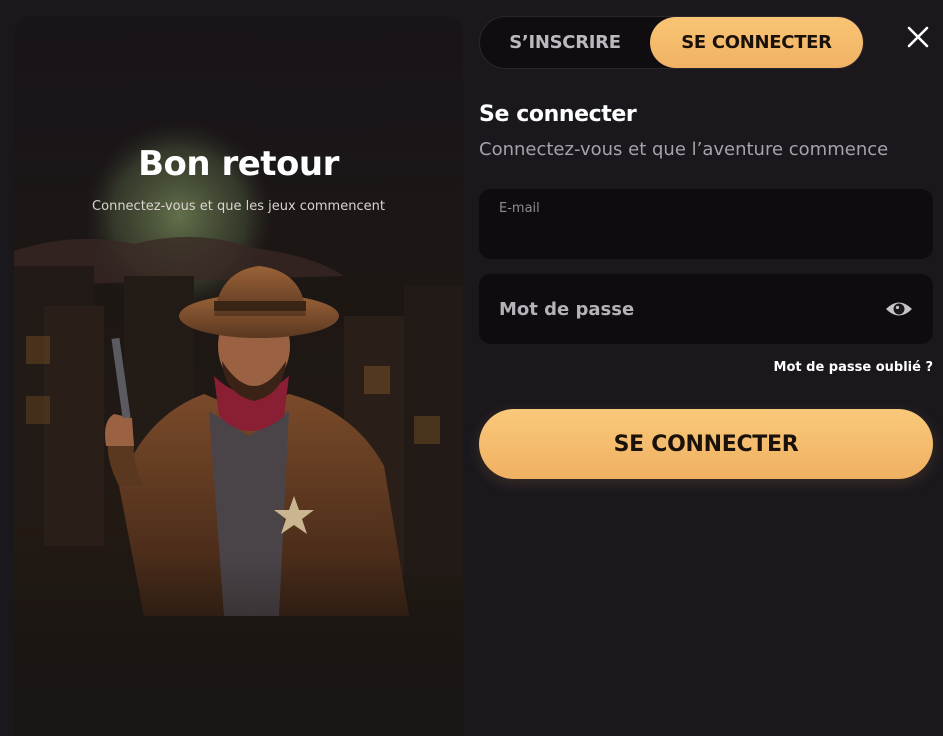 This screenshot has height=736, width=943. I want to click on close-icon, so click(918, 37).